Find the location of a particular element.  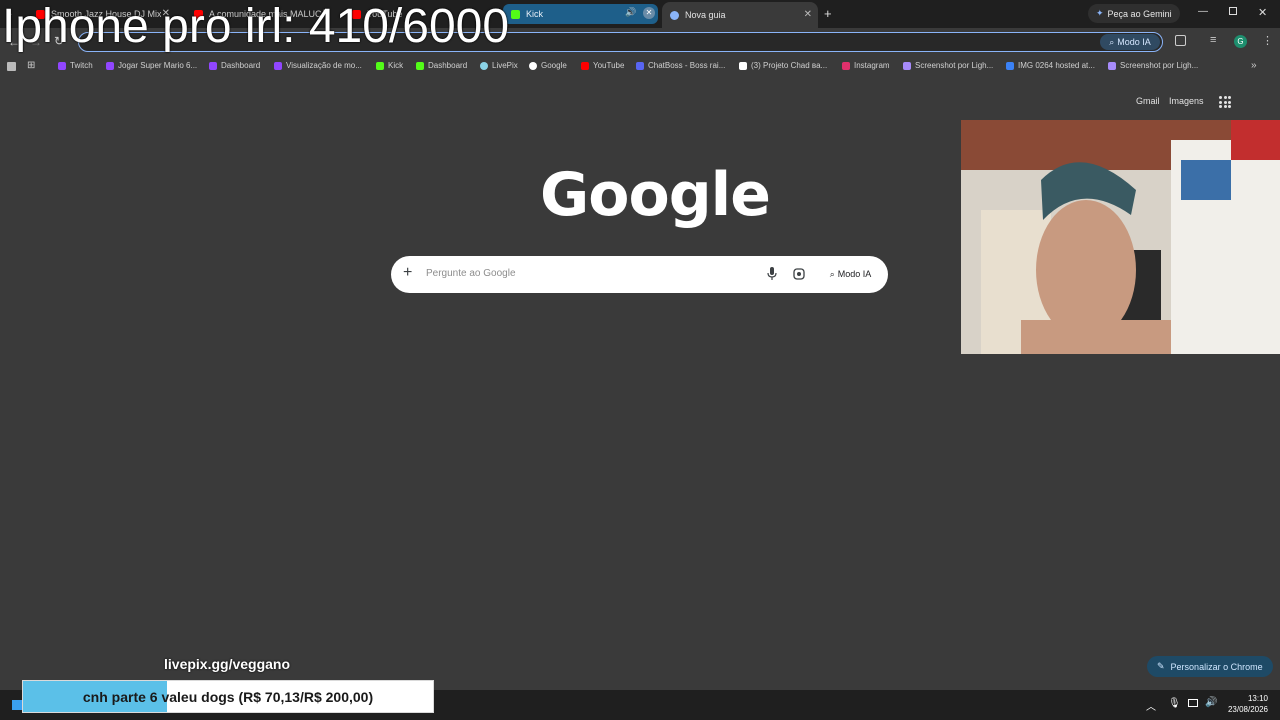

gemini-button: ✦ Peça ao Gemini is located at coordinates (1134, 13).